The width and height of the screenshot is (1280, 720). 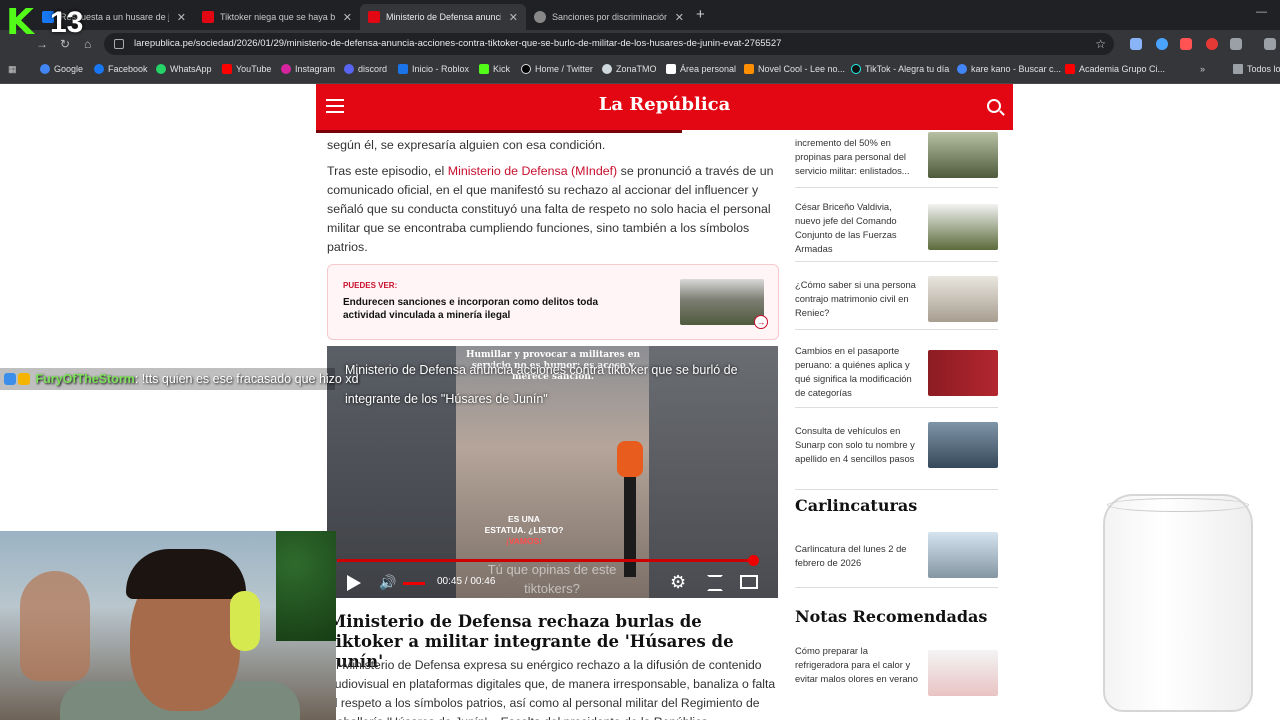 I want to click on x-icon, so click(x=526, y=69).